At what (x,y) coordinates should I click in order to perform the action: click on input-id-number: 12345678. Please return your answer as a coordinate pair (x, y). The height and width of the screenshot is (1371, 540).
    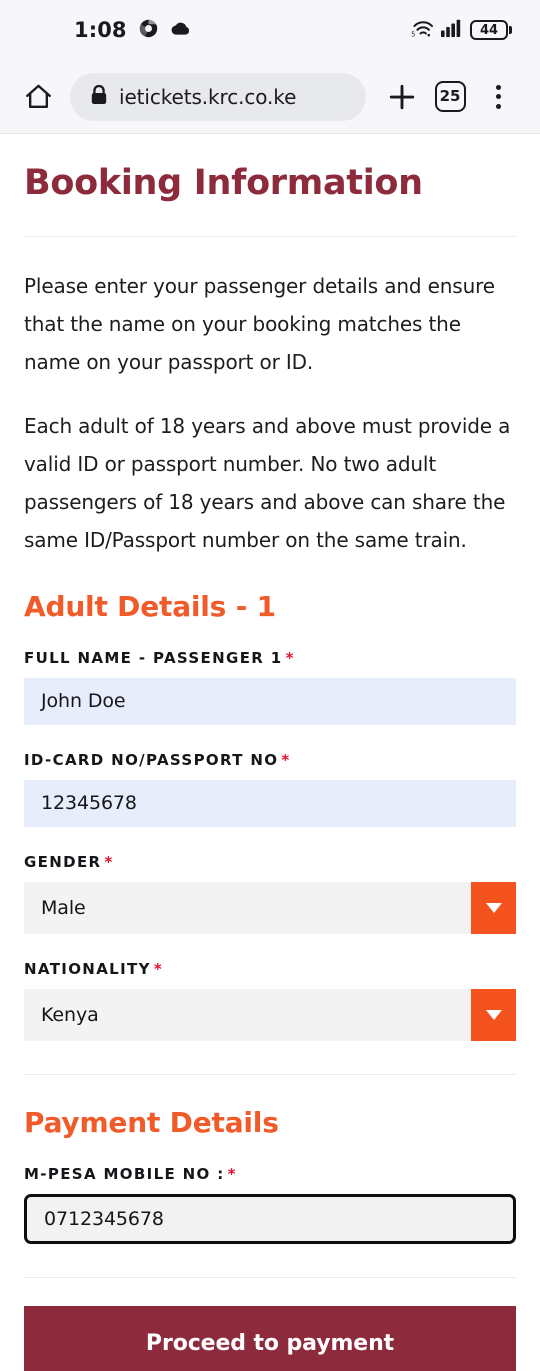
    Looking at the image, I should click on (270, 803).